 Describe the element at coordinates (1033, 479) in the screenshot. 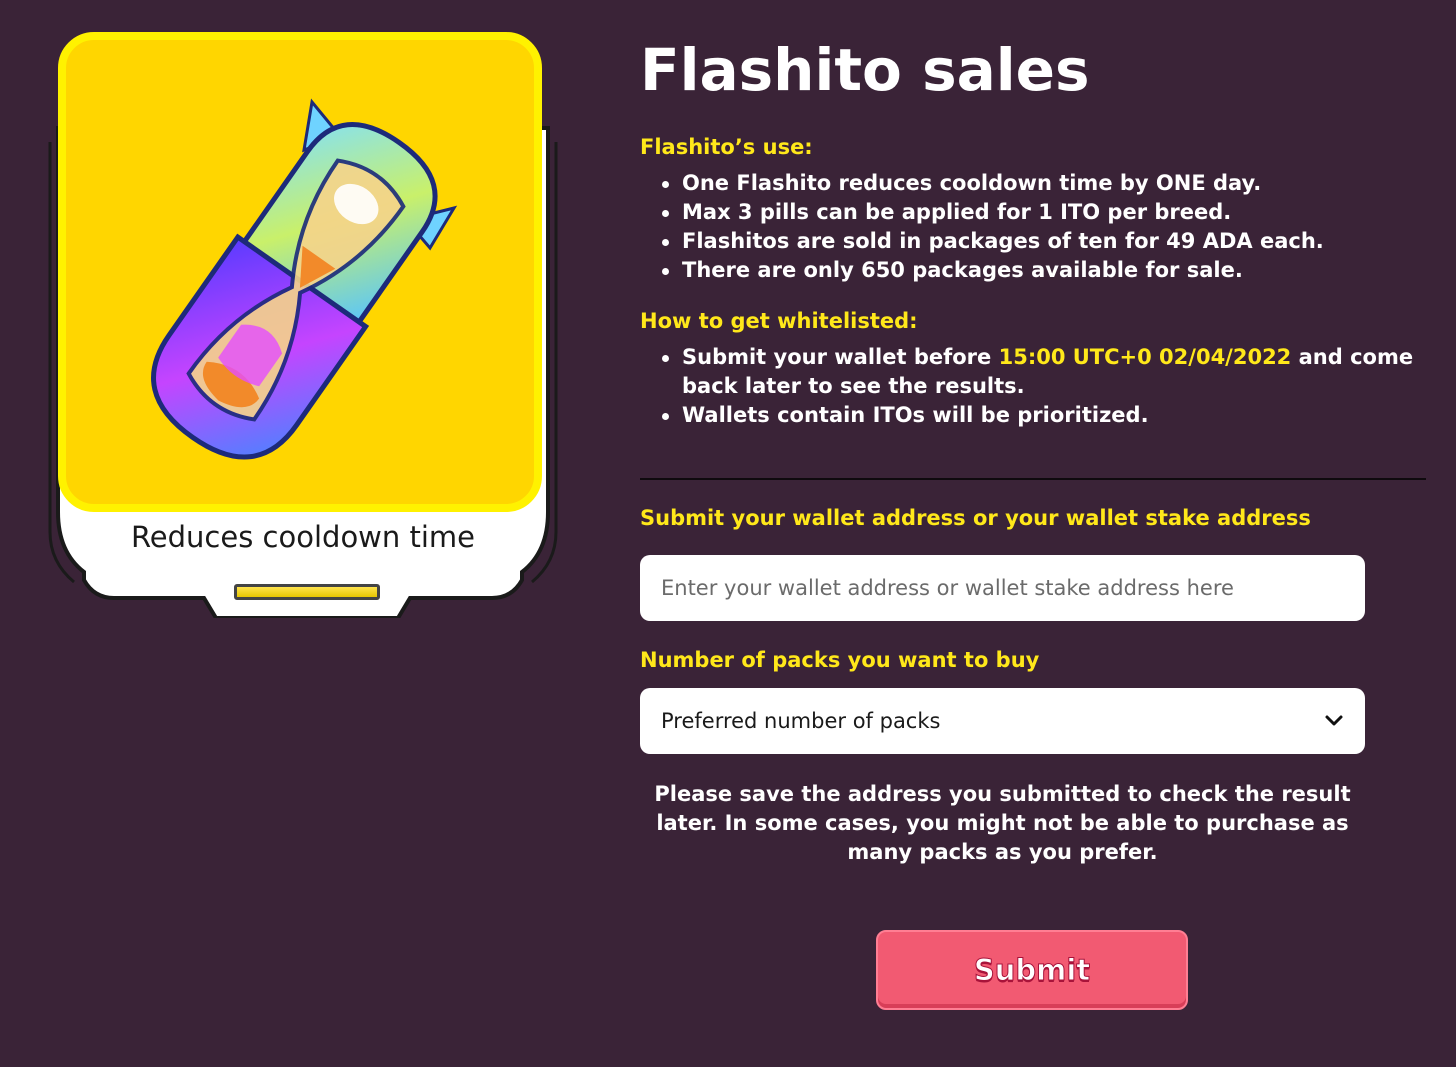

I see `divider` at that location.